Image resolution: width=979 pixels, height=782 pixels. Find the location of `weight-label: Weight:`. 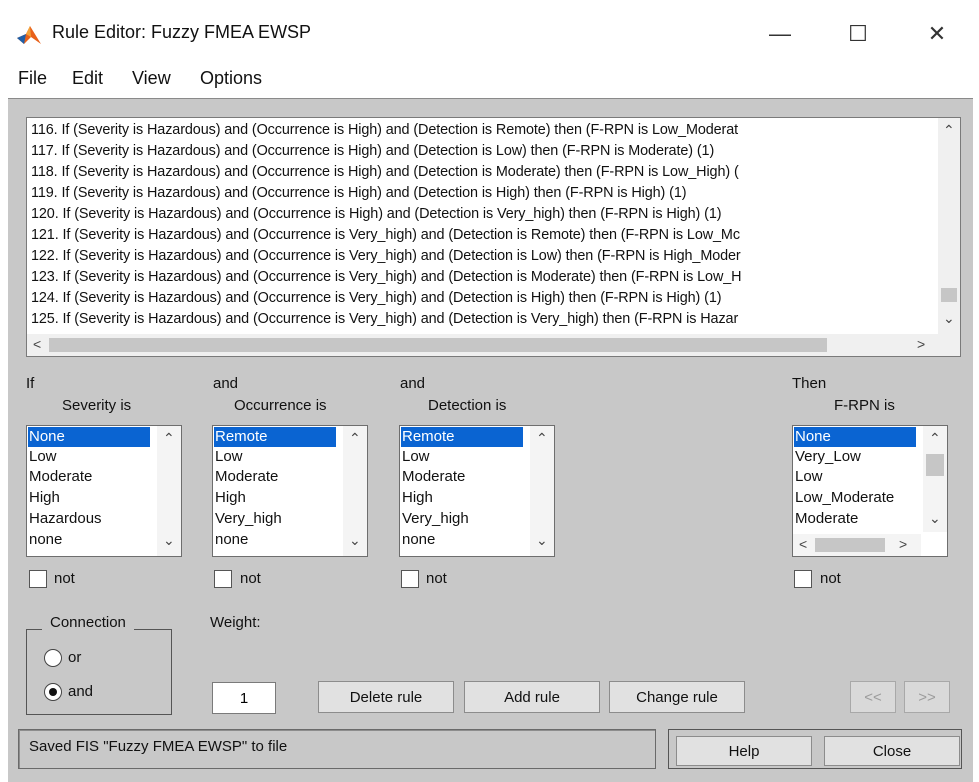

weight-label: Weight: is located at coordinates (235, 622).